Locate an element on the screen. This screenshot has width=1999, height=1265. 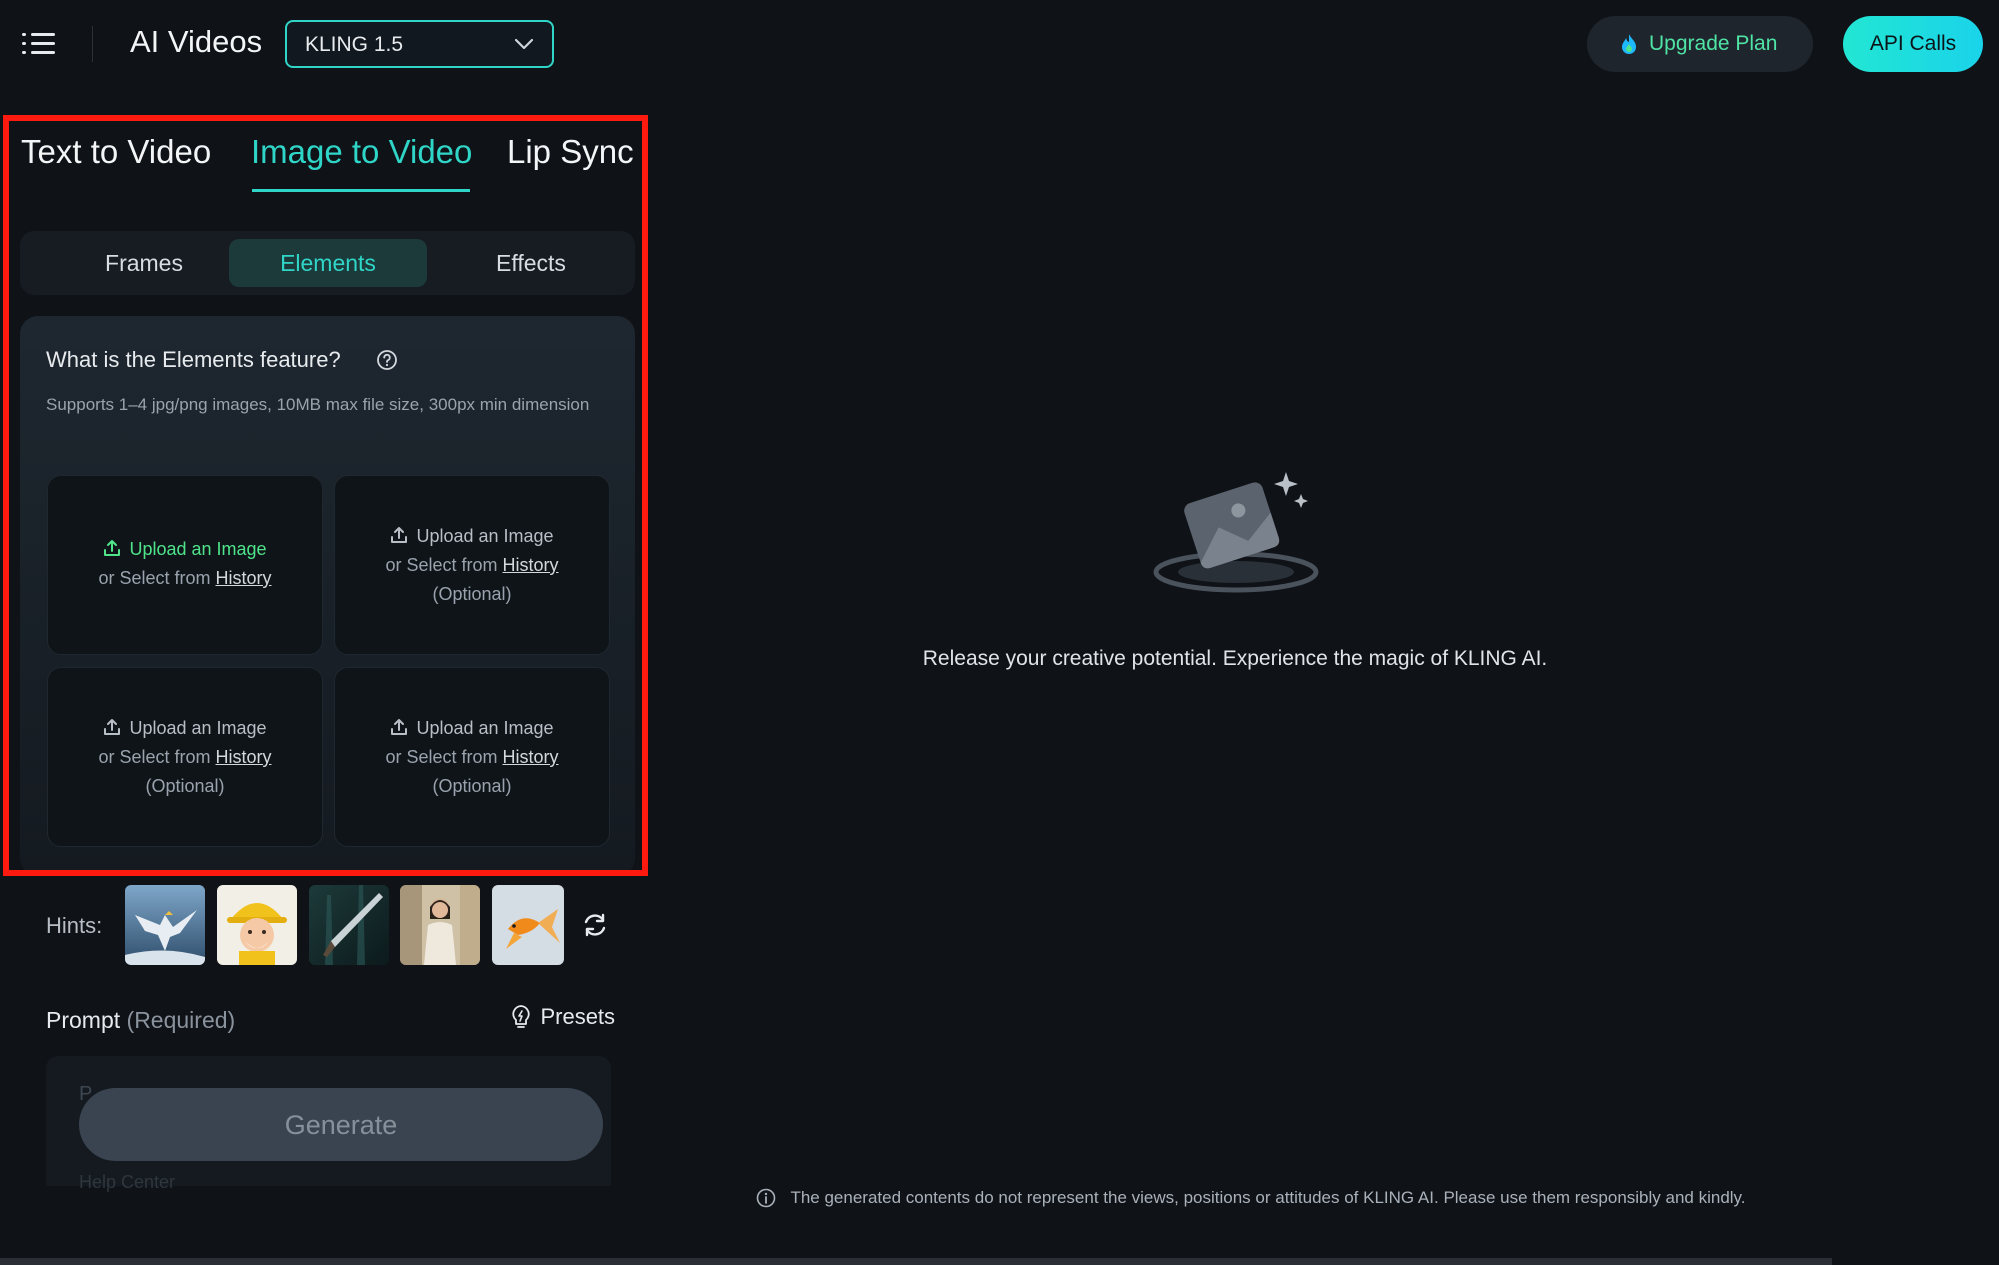
header-divider is located at coordinates (92, 44).